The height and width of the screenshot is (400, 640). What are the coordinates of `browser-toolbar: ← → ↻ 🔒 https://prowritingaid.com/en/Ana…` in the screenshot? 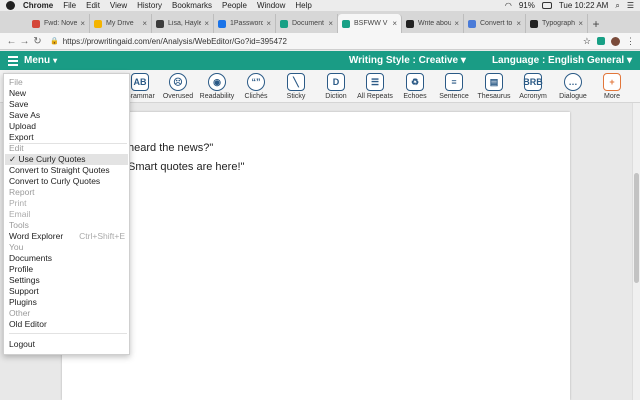 It's located at (320, 41).